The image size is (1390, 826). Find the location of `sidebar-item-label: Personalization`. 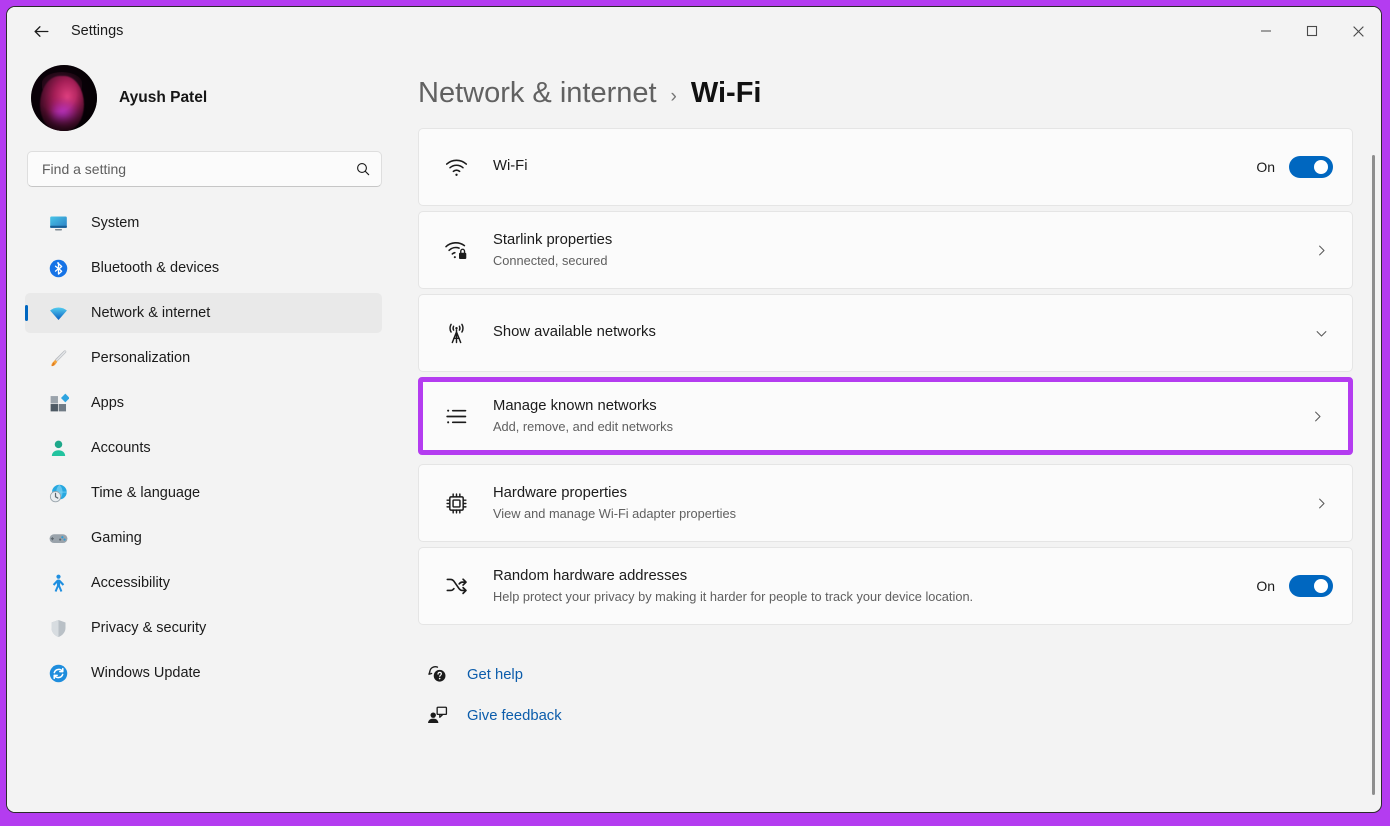

sidebar-item-label: Personalization is located at coordinates (141, 358).